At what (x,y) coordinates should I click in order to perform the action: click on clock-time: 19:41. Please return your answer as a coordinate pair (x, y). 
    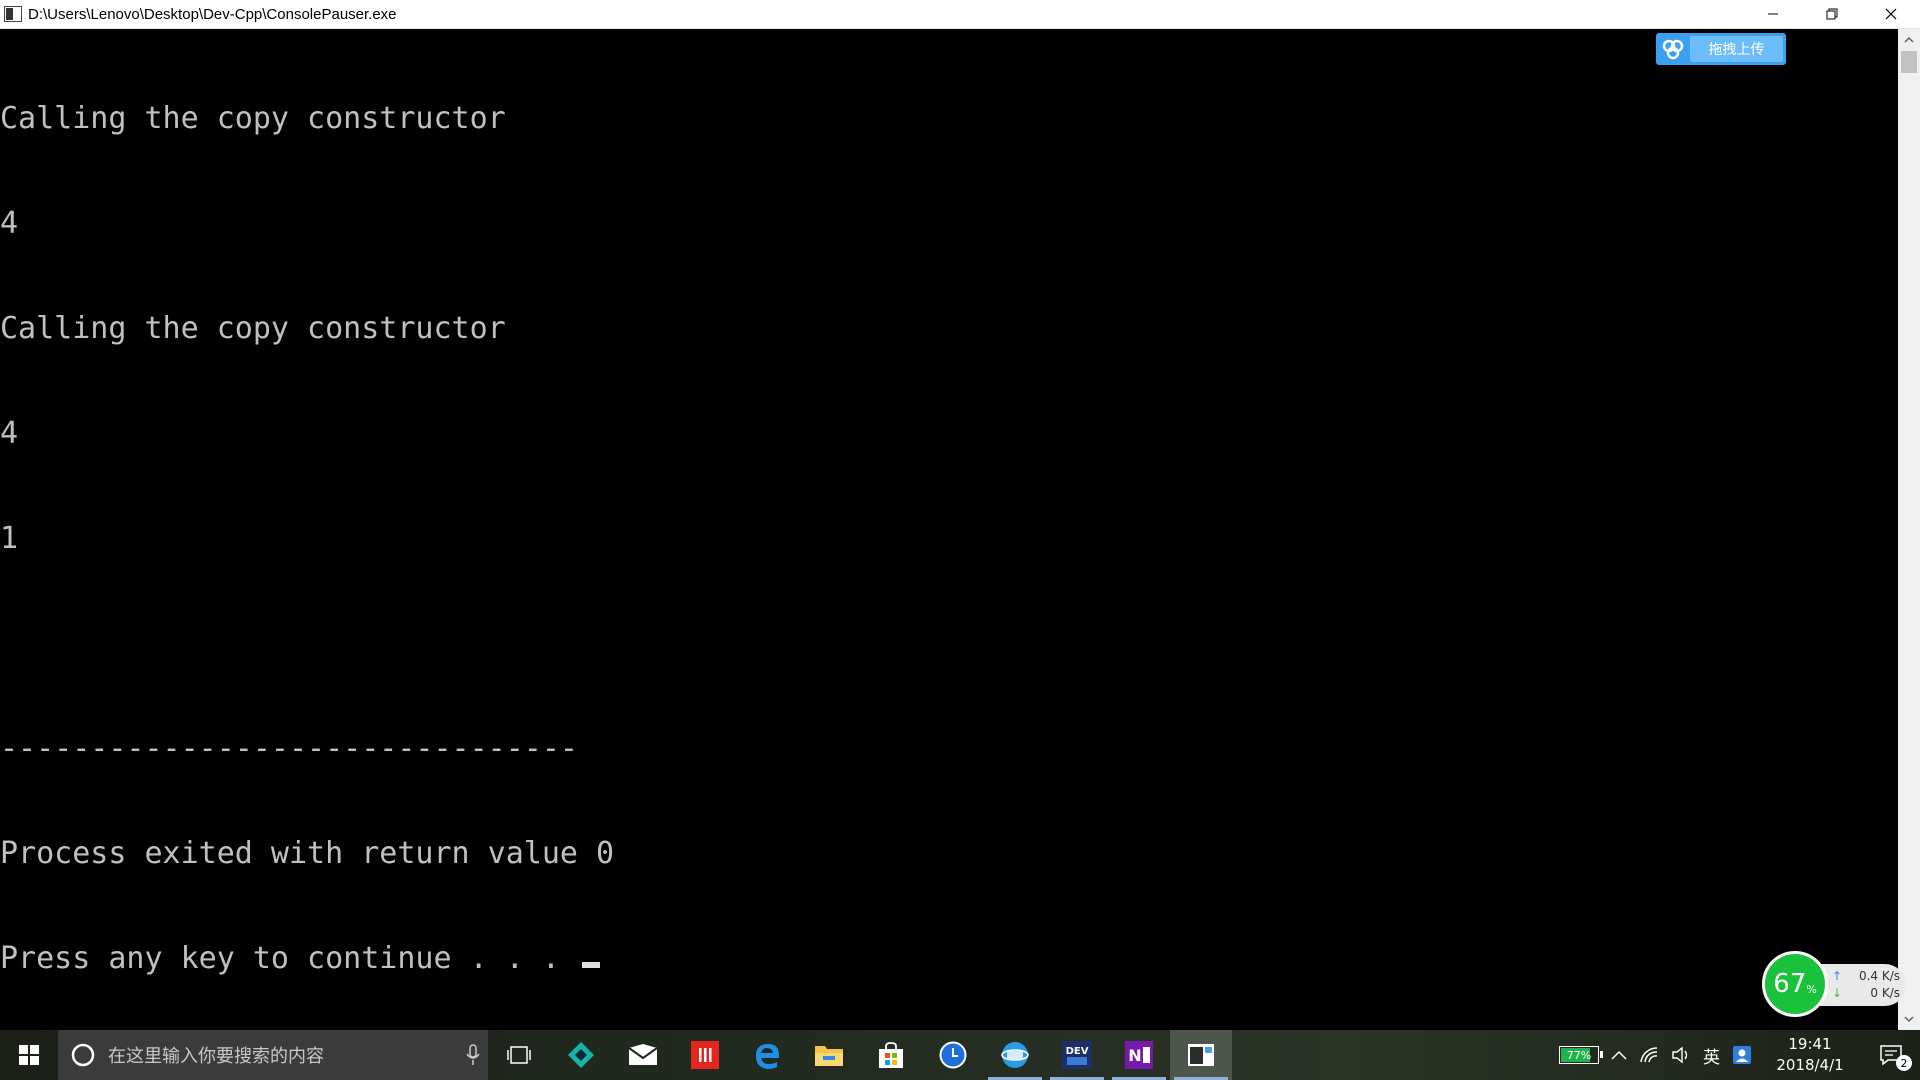
    Looking at the image, I should click on (1810, 1044).